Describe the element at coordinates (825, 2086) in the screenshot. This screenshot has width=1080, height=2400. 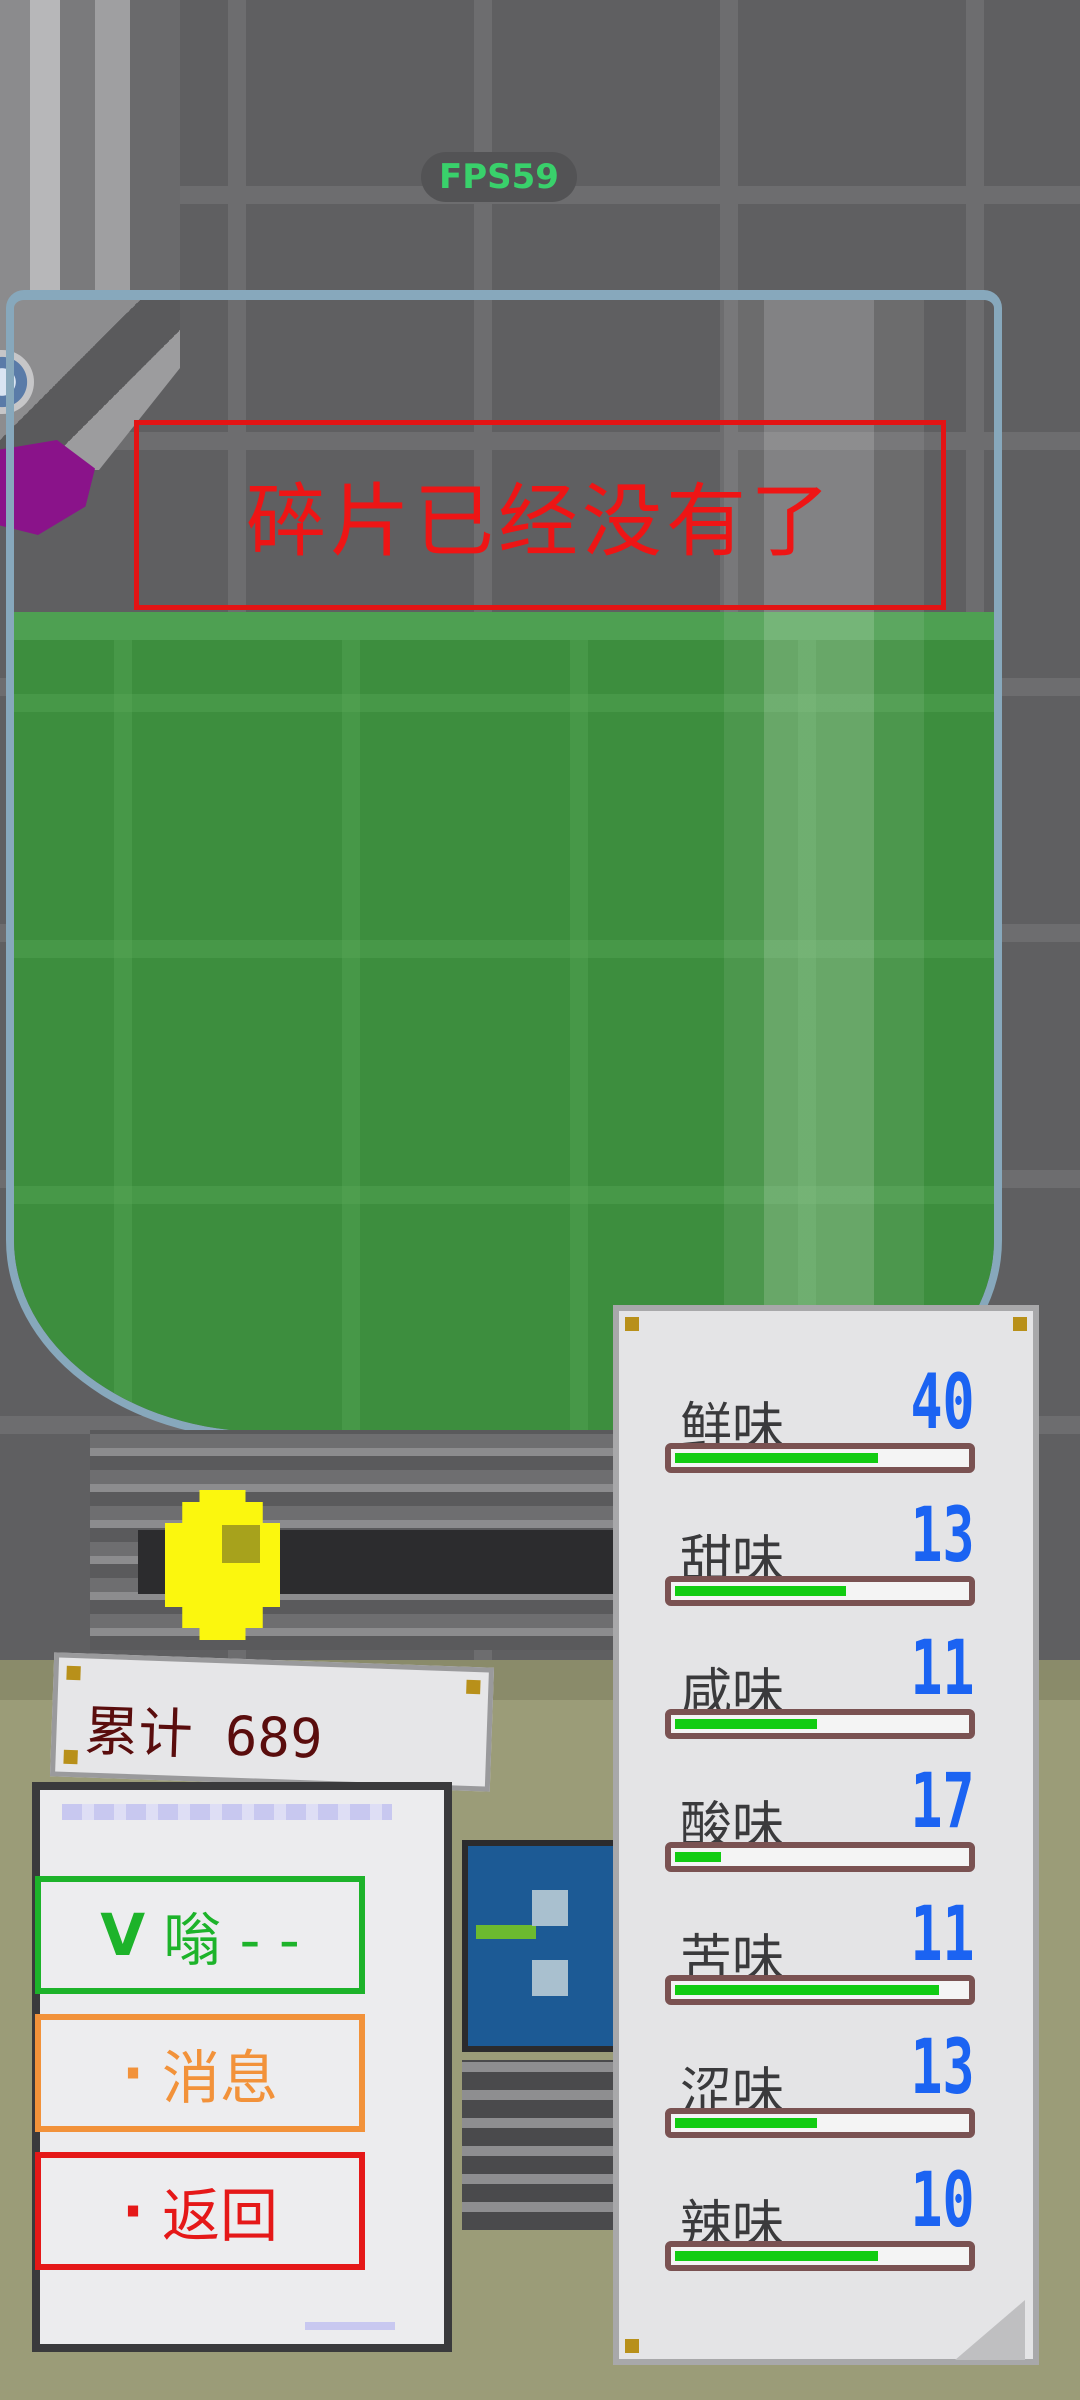
I see `flavor-row-astringent: 涩味 13` at that location.